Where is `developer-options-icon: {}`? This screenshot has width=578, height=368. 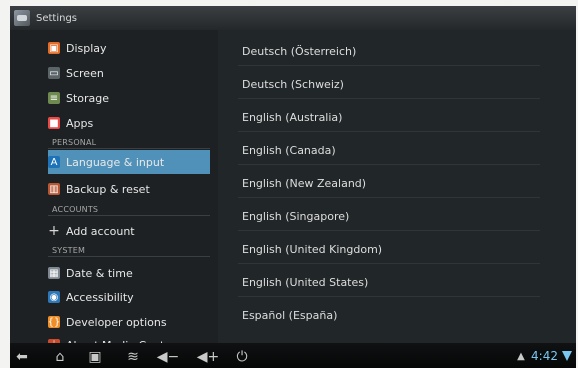
developer-options-icon: {} is located at coordinates (54, 322).